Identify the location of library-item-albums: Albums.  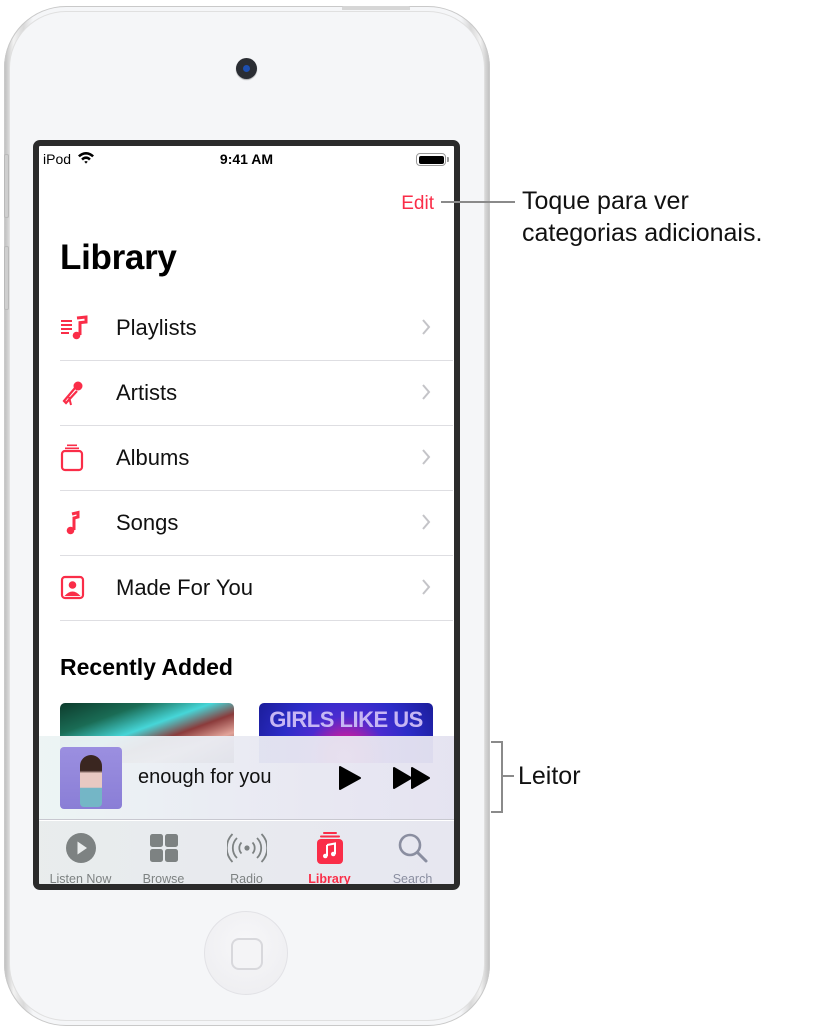
(256, 458).